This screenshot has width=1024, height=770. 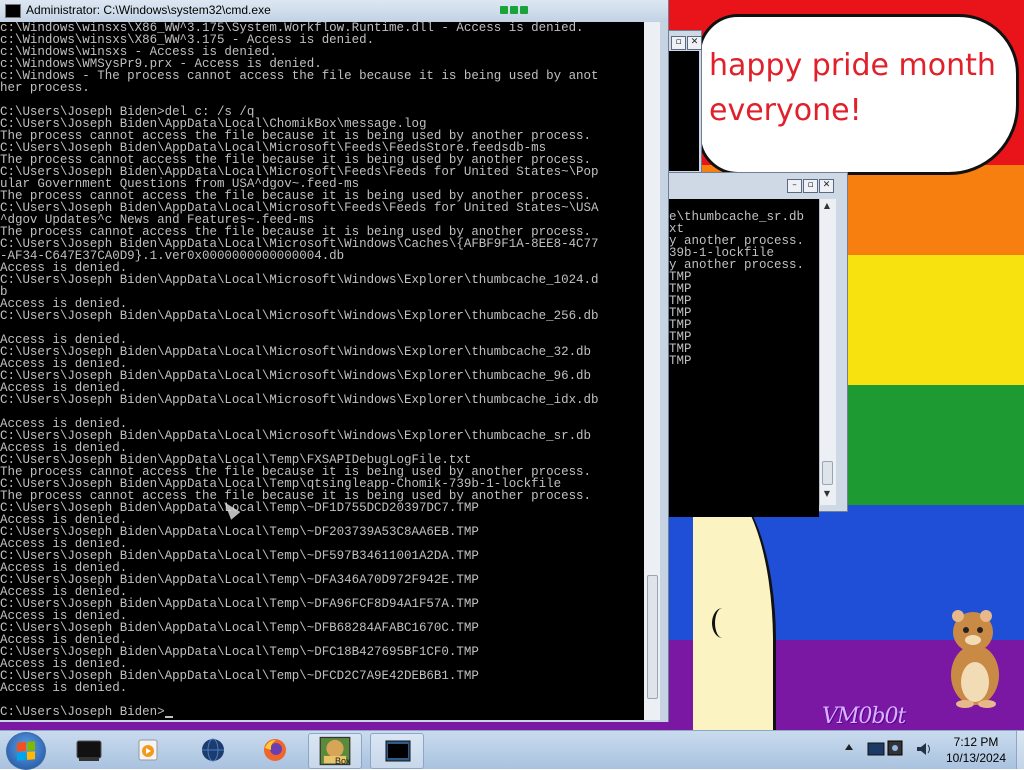 I want to click on globe-icon, so click(x=213, y=750).